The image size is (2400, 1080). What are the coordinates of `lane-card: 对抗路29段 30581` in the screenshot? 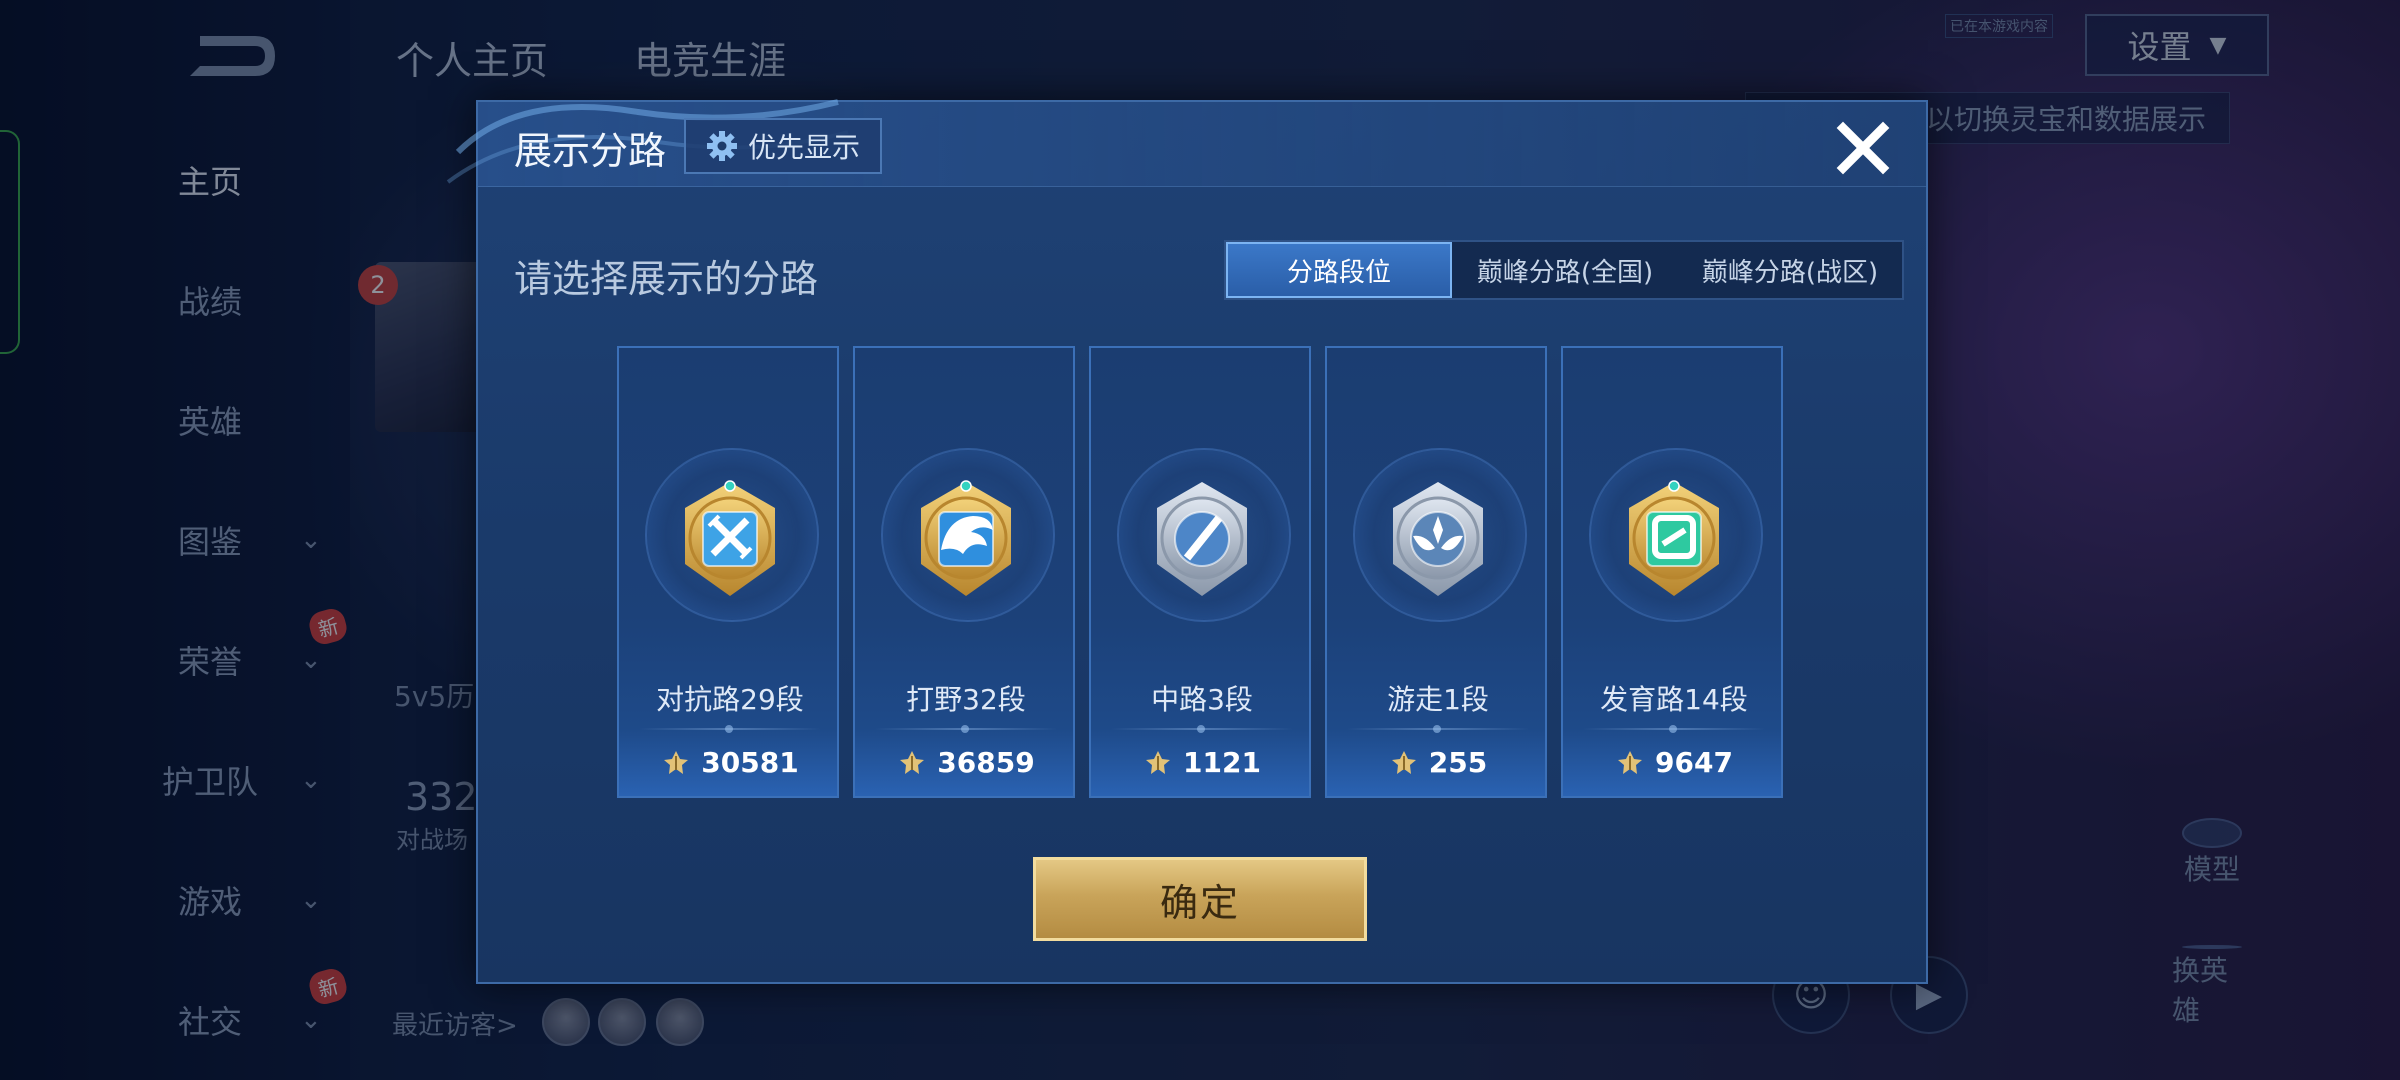 It's located at (728, 572).